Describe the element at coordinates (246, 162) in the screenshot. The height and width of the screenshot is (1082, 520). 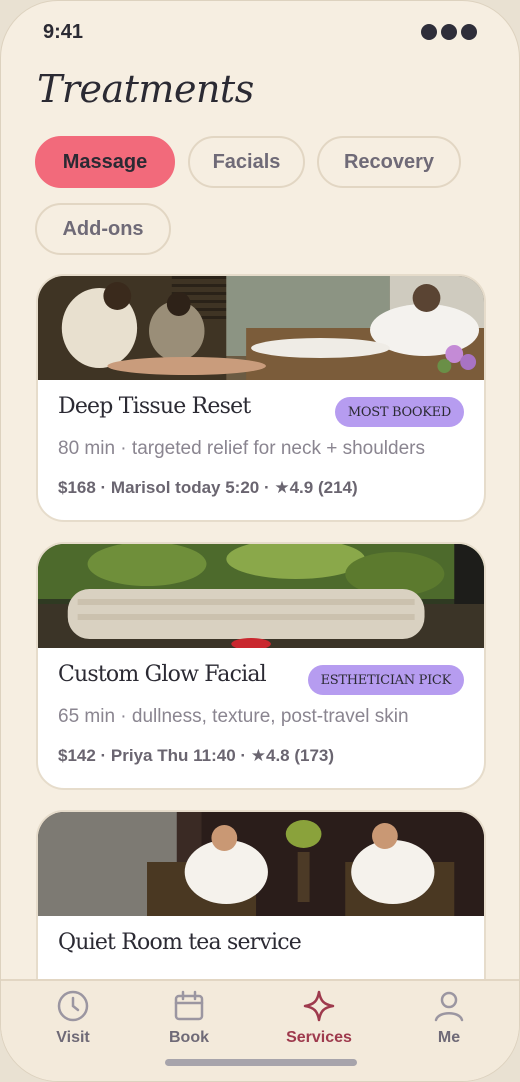
I see `filter-chip-facials: Facials` at that location.